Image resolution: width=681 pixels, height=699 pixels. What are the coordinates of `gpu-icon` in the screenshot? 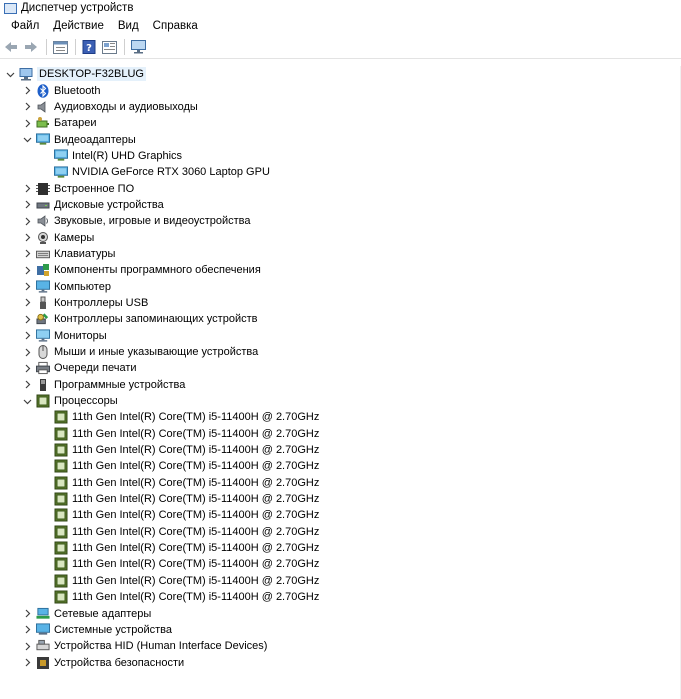 It's located at (61, 172).